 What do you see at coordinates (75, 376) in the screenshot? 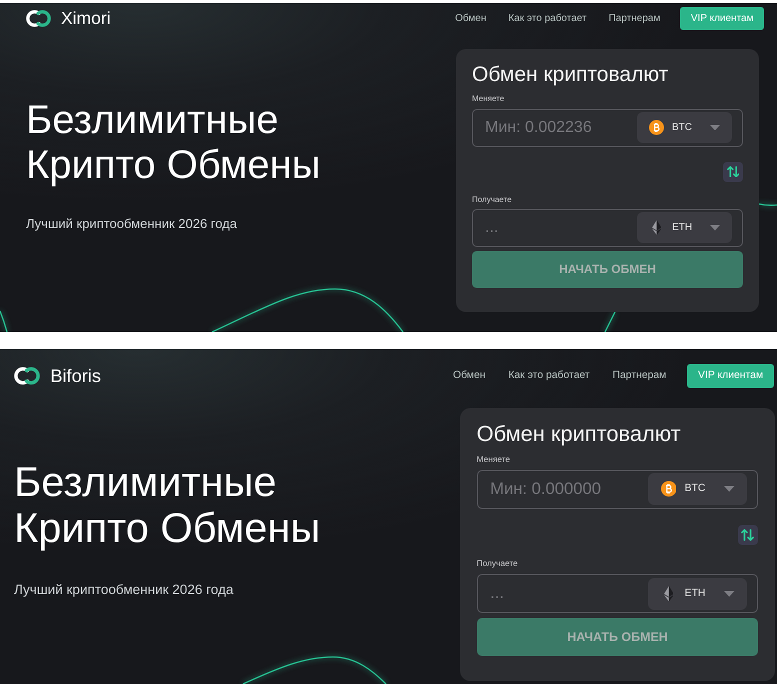
I see `brand-name: Biforis` at bounding box center [75, 376].